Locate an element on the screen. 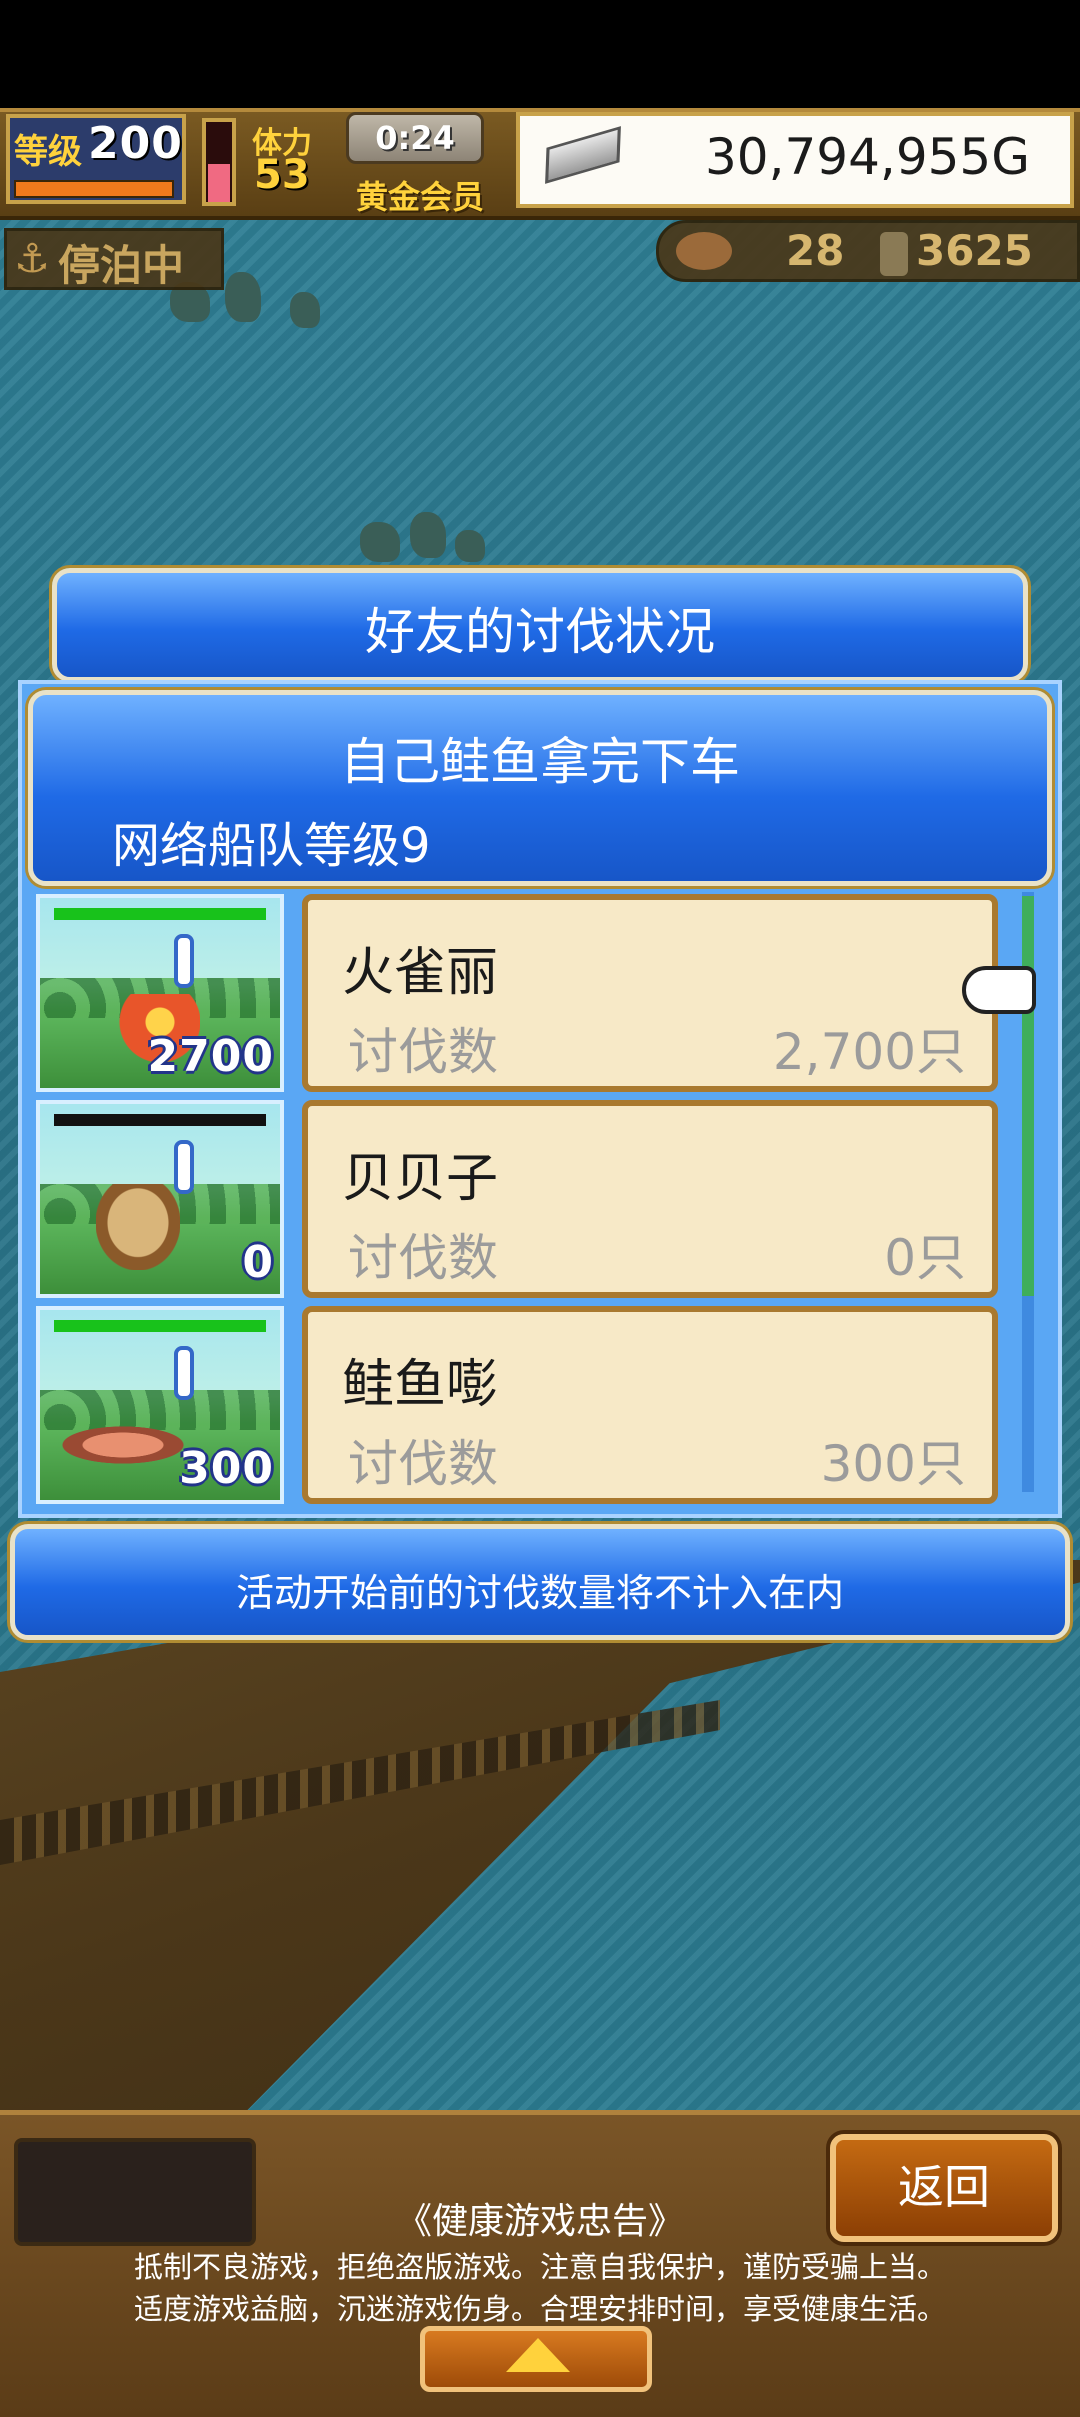 This screenshot has width=1080, height=2417. kill-count-badge: 2700 is located at coordinates (210, 1056).